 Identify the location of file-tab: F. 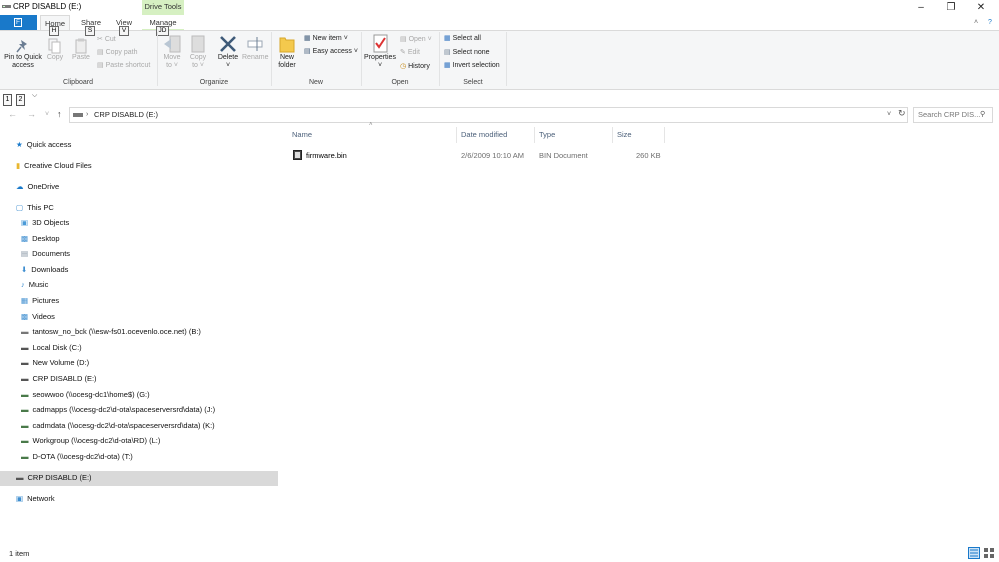
(18, 22).